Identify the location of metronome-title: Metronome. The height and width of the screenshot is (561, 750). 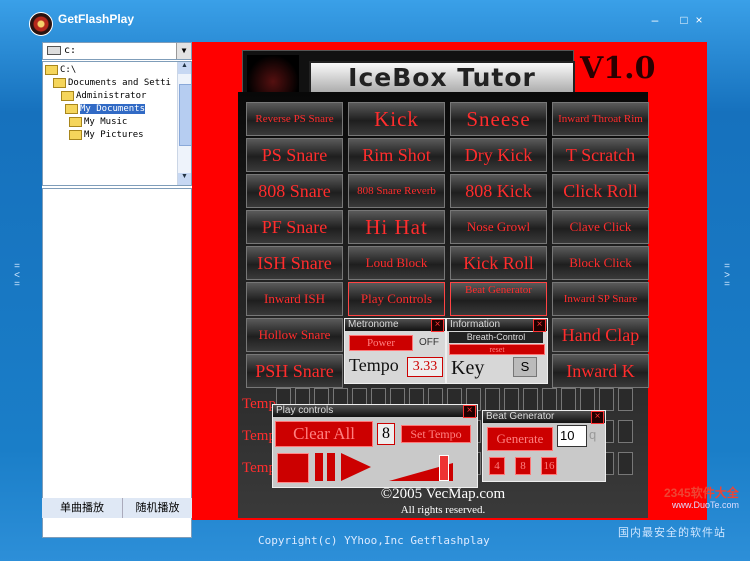
(395, 325).